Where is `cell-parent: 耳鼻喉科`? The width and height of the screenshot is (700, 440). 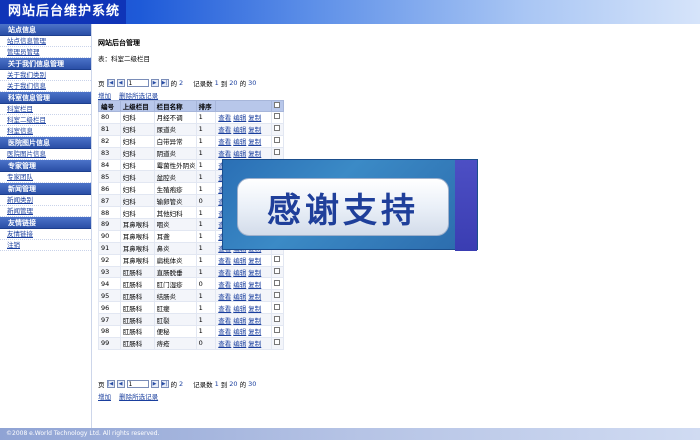
cell-parent: 耳鼻喉科 is located at coordinates (137, 260).